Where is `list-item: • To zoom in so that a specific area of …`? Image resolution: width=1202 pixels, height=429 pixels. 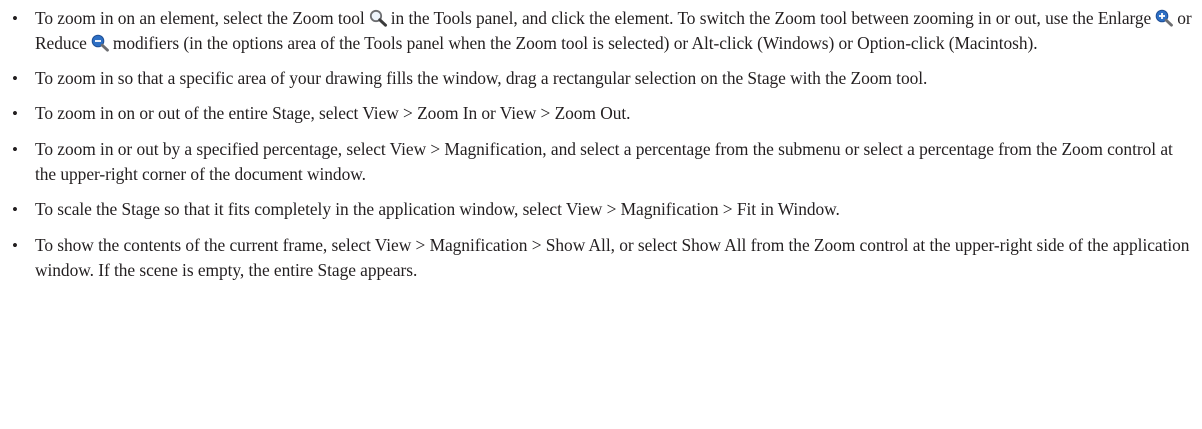 list-item: • To zoom in so that a specific area of … is located at coordinates (605, 78).